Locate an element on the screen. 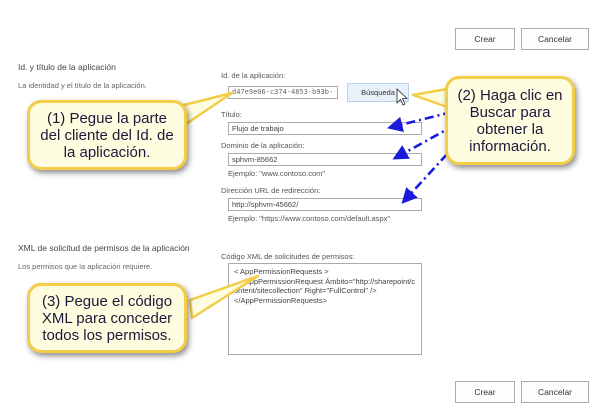 This screenshot has height=410, width=600. xml-label: Código XML de solicitudes de permisos: is located at coordinates (288, 256).